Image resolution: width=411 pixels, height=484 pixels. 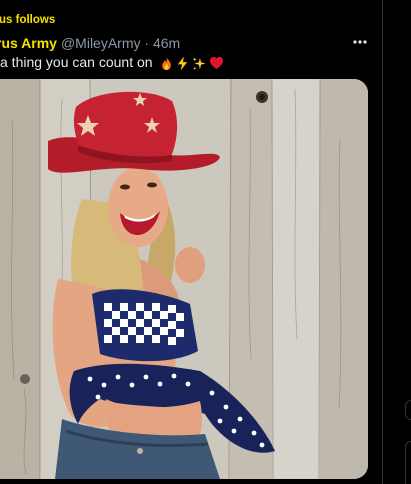 I want to click on social-context-label: us follows, so click(x=28, y=20).